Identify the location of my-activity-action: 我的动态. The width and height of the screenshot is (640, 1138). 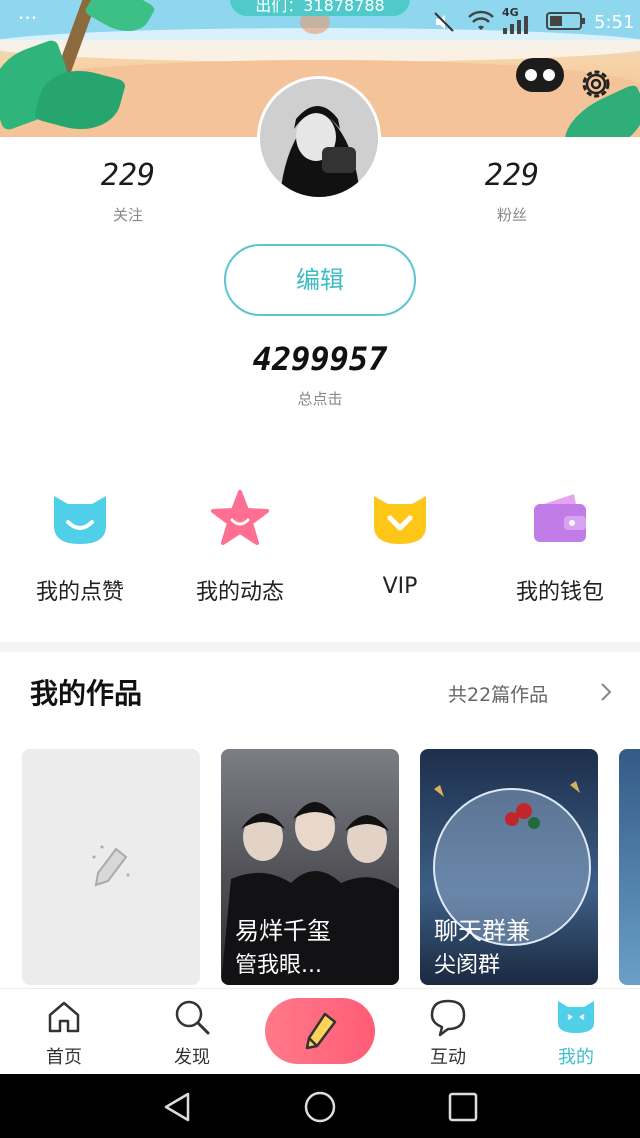
(240, 543).